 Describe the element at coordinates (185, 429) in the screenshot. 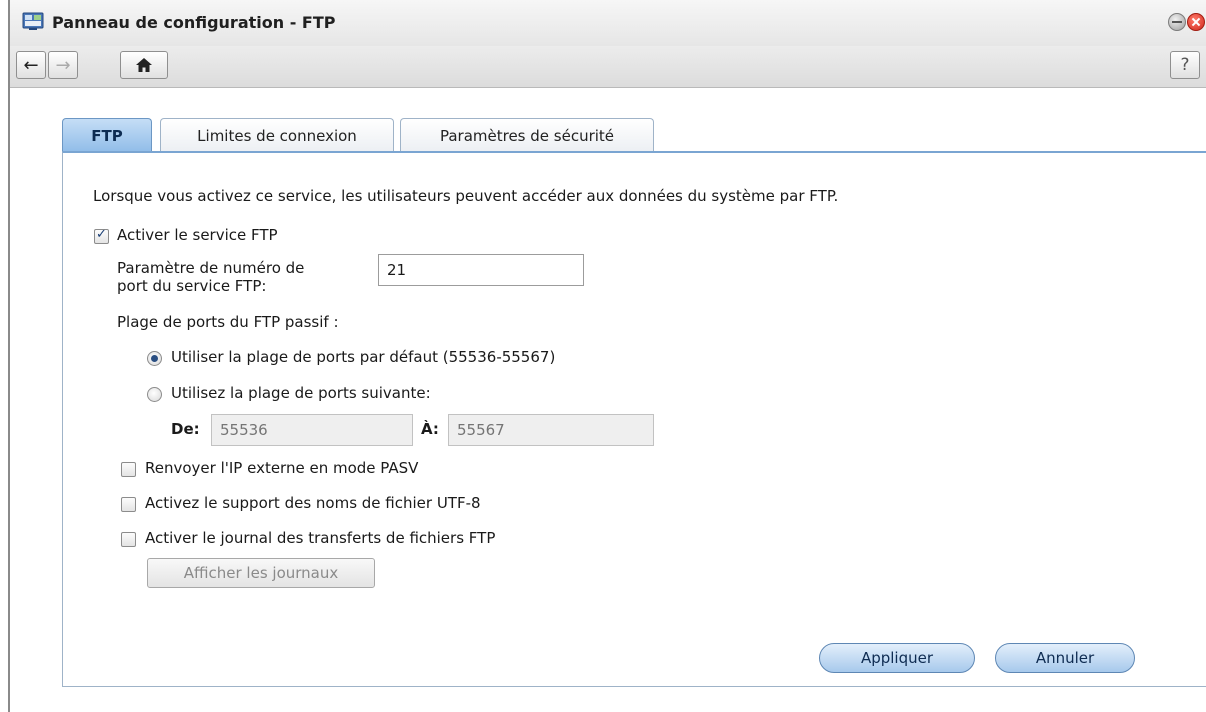

I see `from-label: De:` at that location.